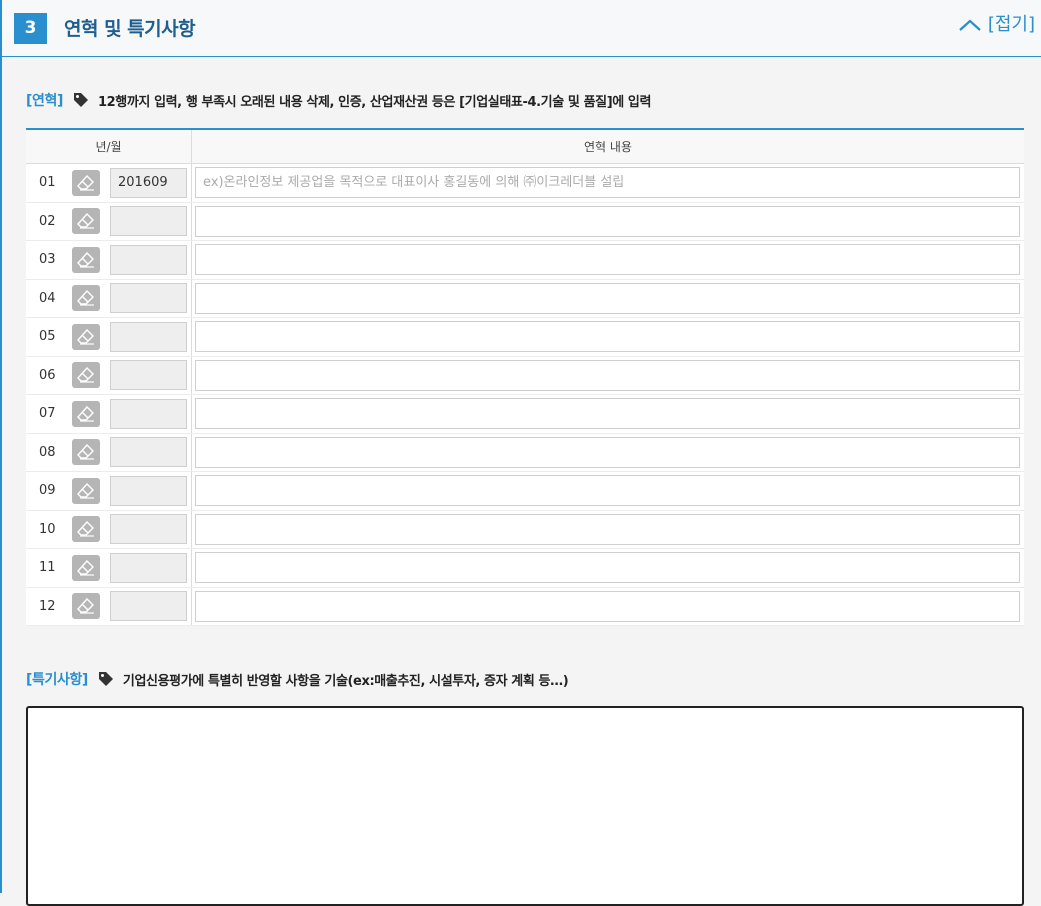 This screenshot has width=1041, height=906. I want to click on year-month-cell: 01 201609, so click(109, 183).